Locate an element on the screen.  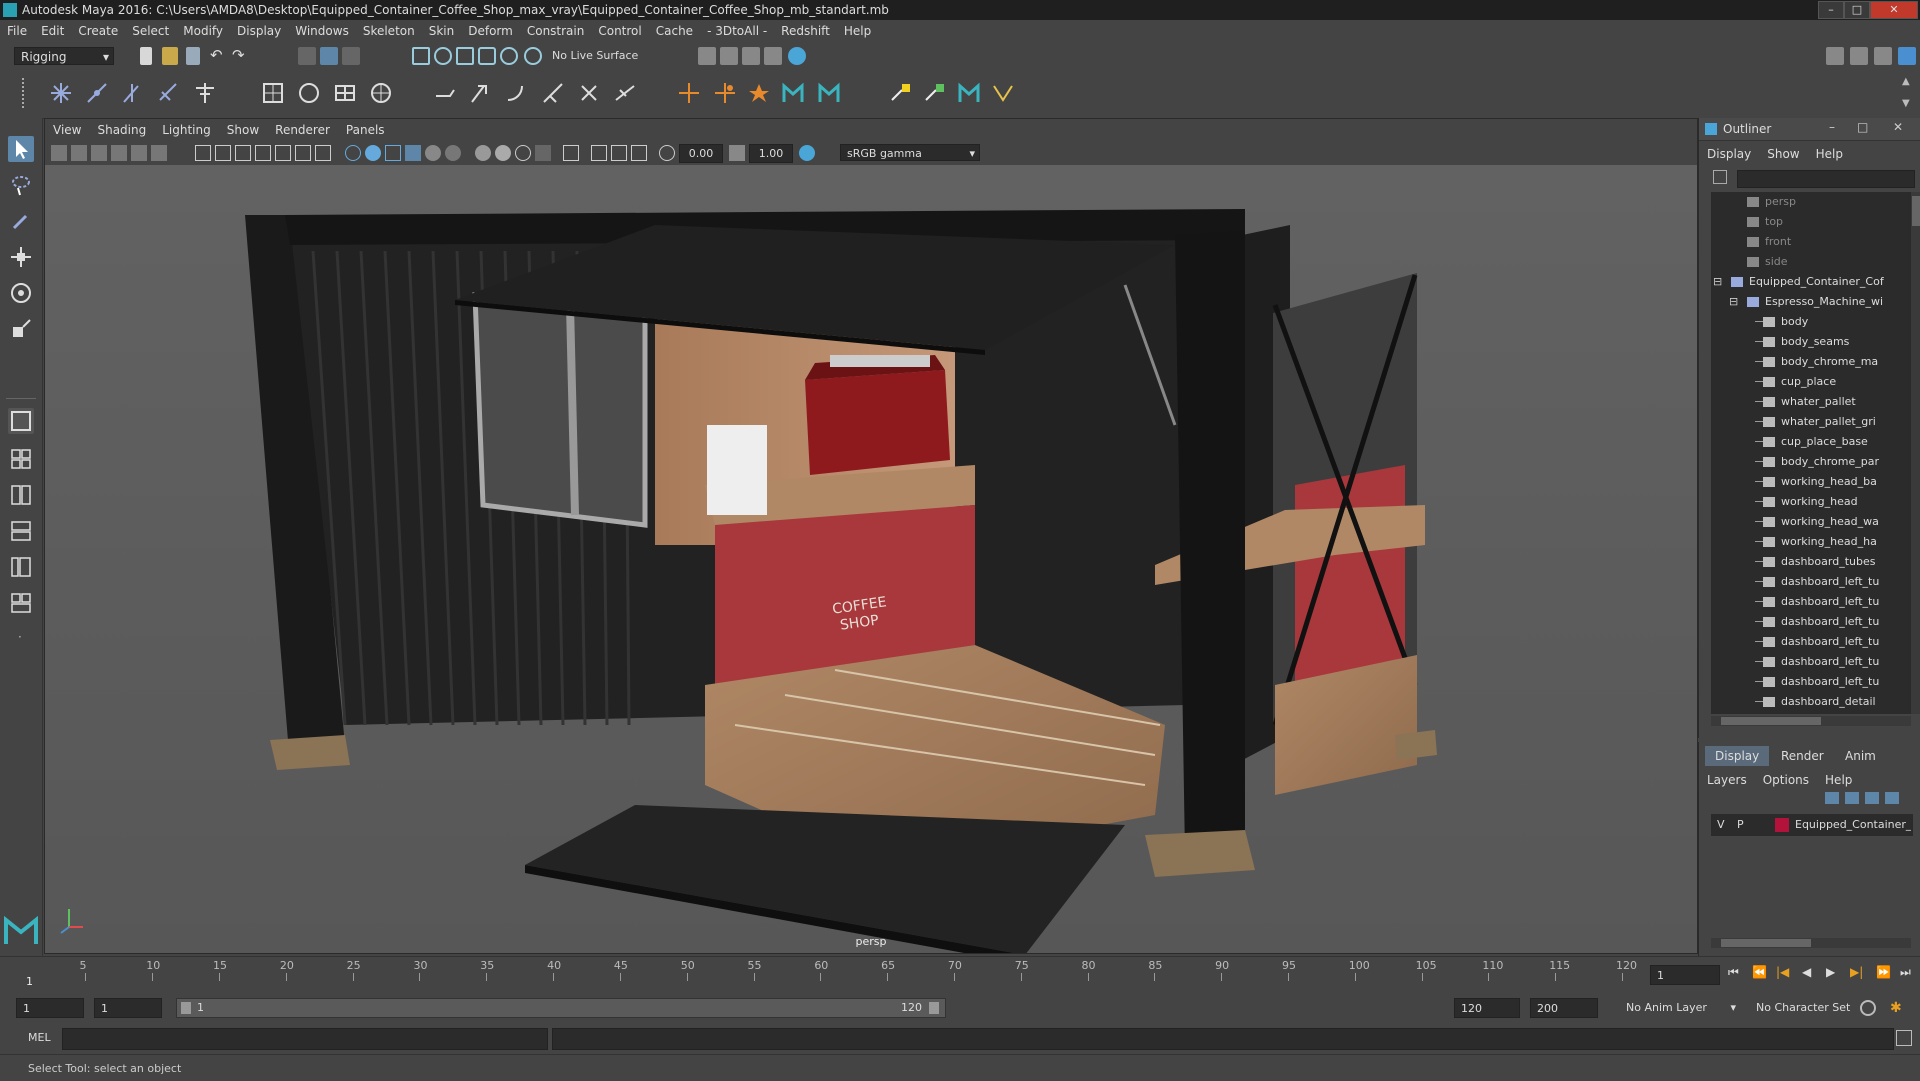
safe-title-icon is located at coordinates (323, 153).